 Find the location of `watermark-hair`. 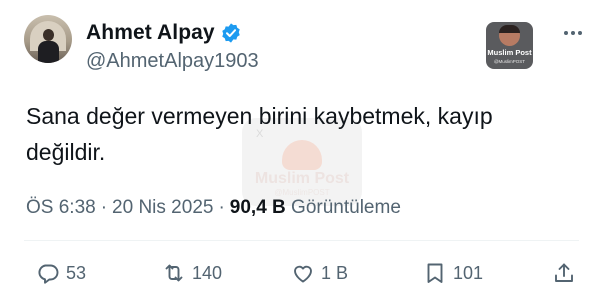

watermark-hair is located at coordinates (509, 29).